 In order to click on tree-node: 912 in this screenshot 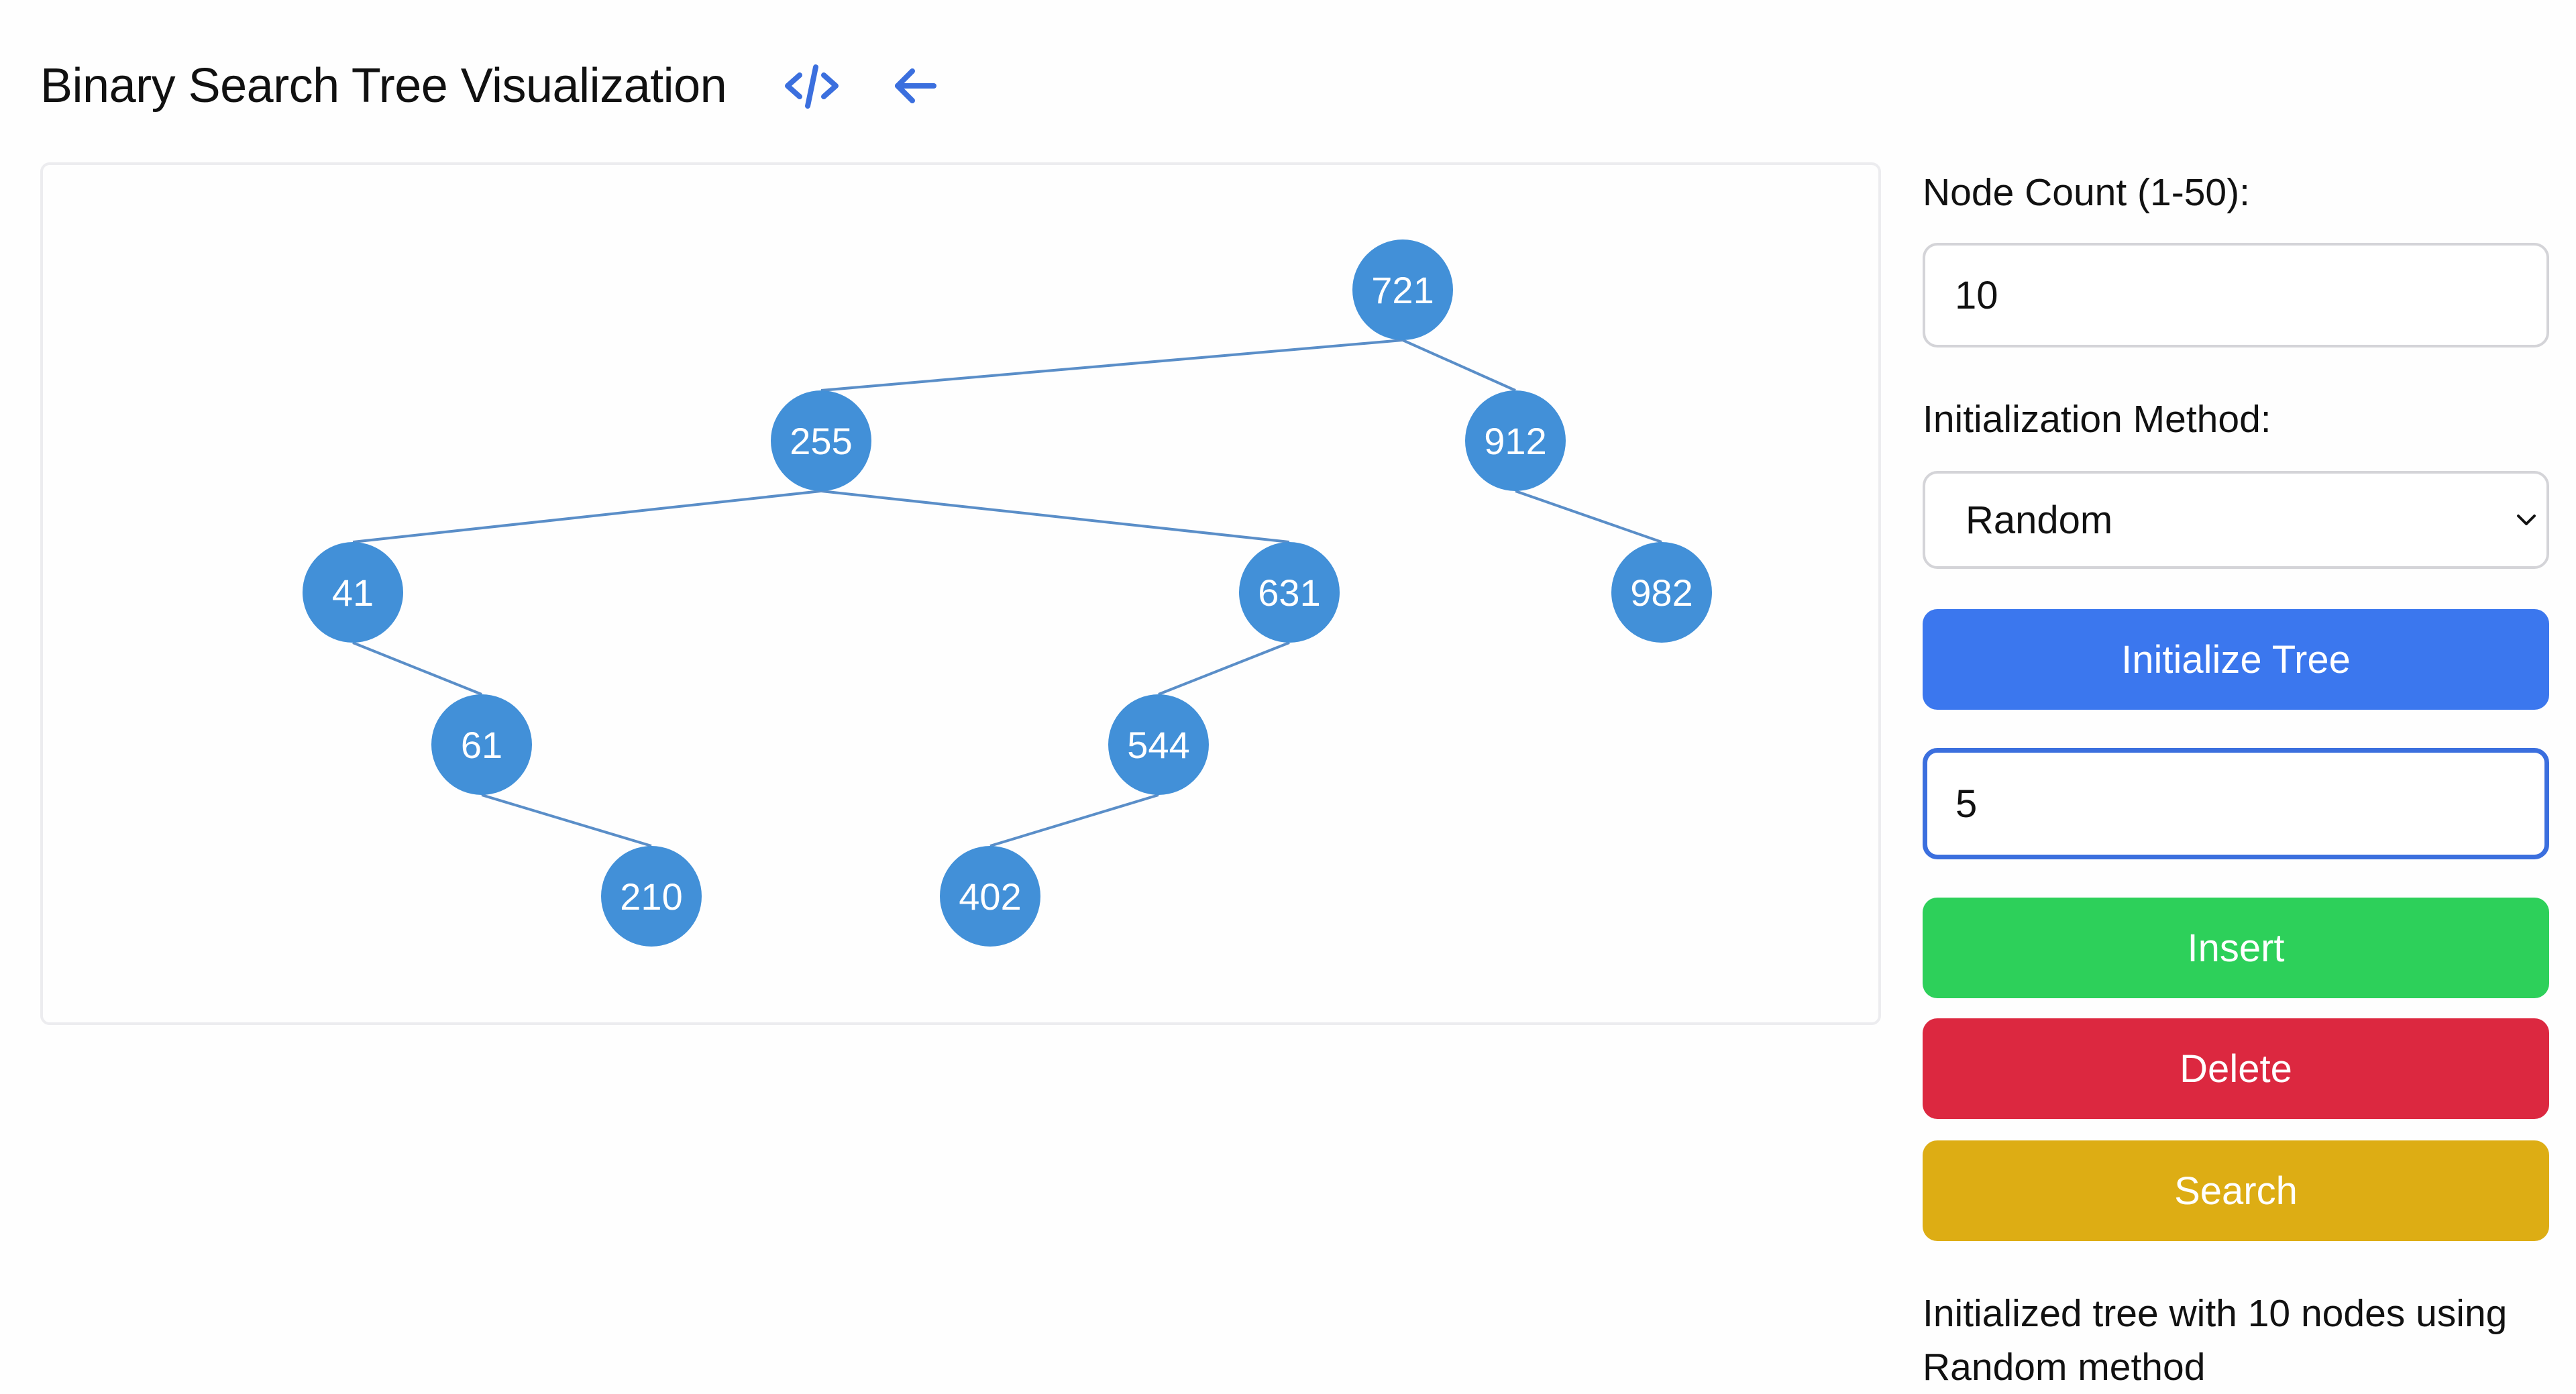, I will do `click(1515, 440)`.